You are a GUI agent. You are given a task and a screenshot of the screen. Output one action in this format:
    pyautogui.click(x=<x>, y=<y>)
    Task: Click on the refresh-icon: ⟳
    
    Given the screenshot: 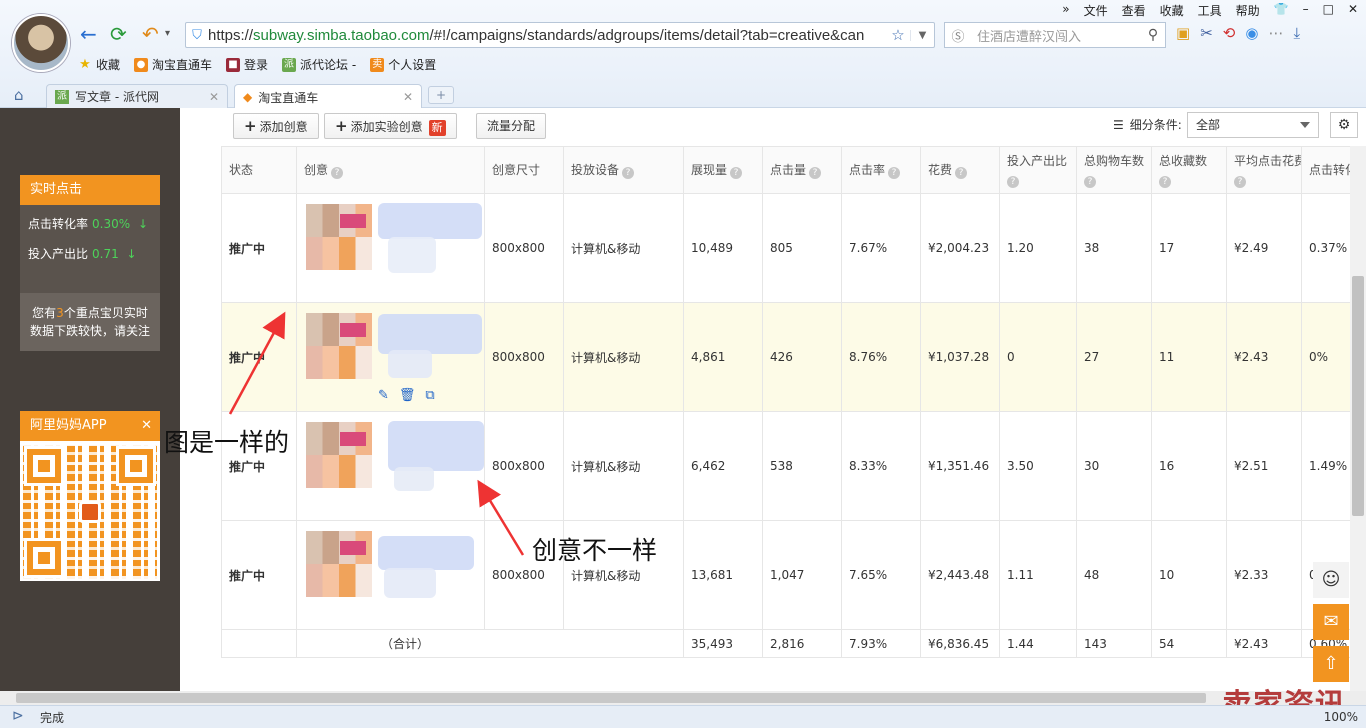 What is the action you would take?
    pyautogui.click(x=118, y=34)
    